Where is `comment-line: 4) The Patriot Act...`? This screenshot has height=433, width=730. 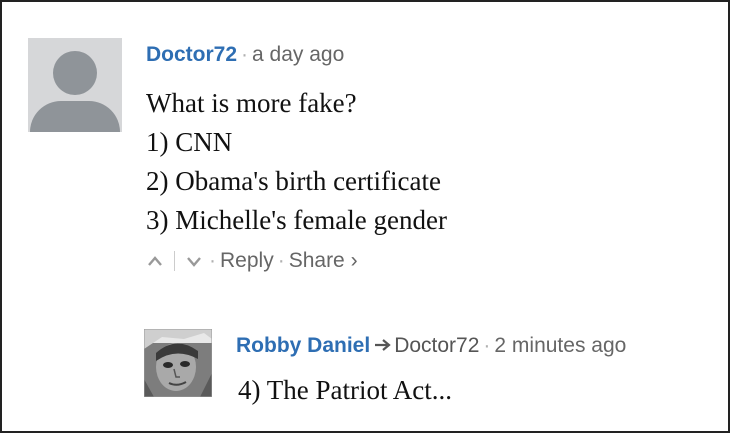 comment-line: 4) The Patriot Act... is located at coordinates (345, 390).